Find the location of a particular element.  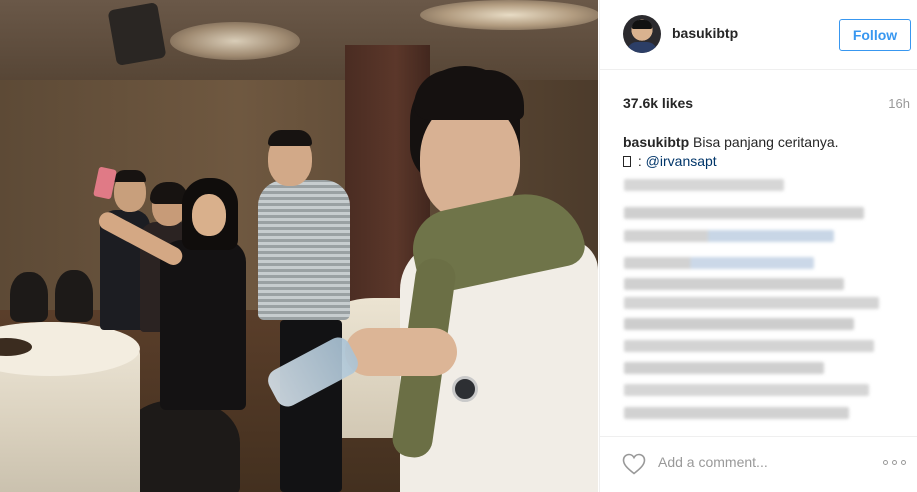

avatar is located at coordinates (642, 34).